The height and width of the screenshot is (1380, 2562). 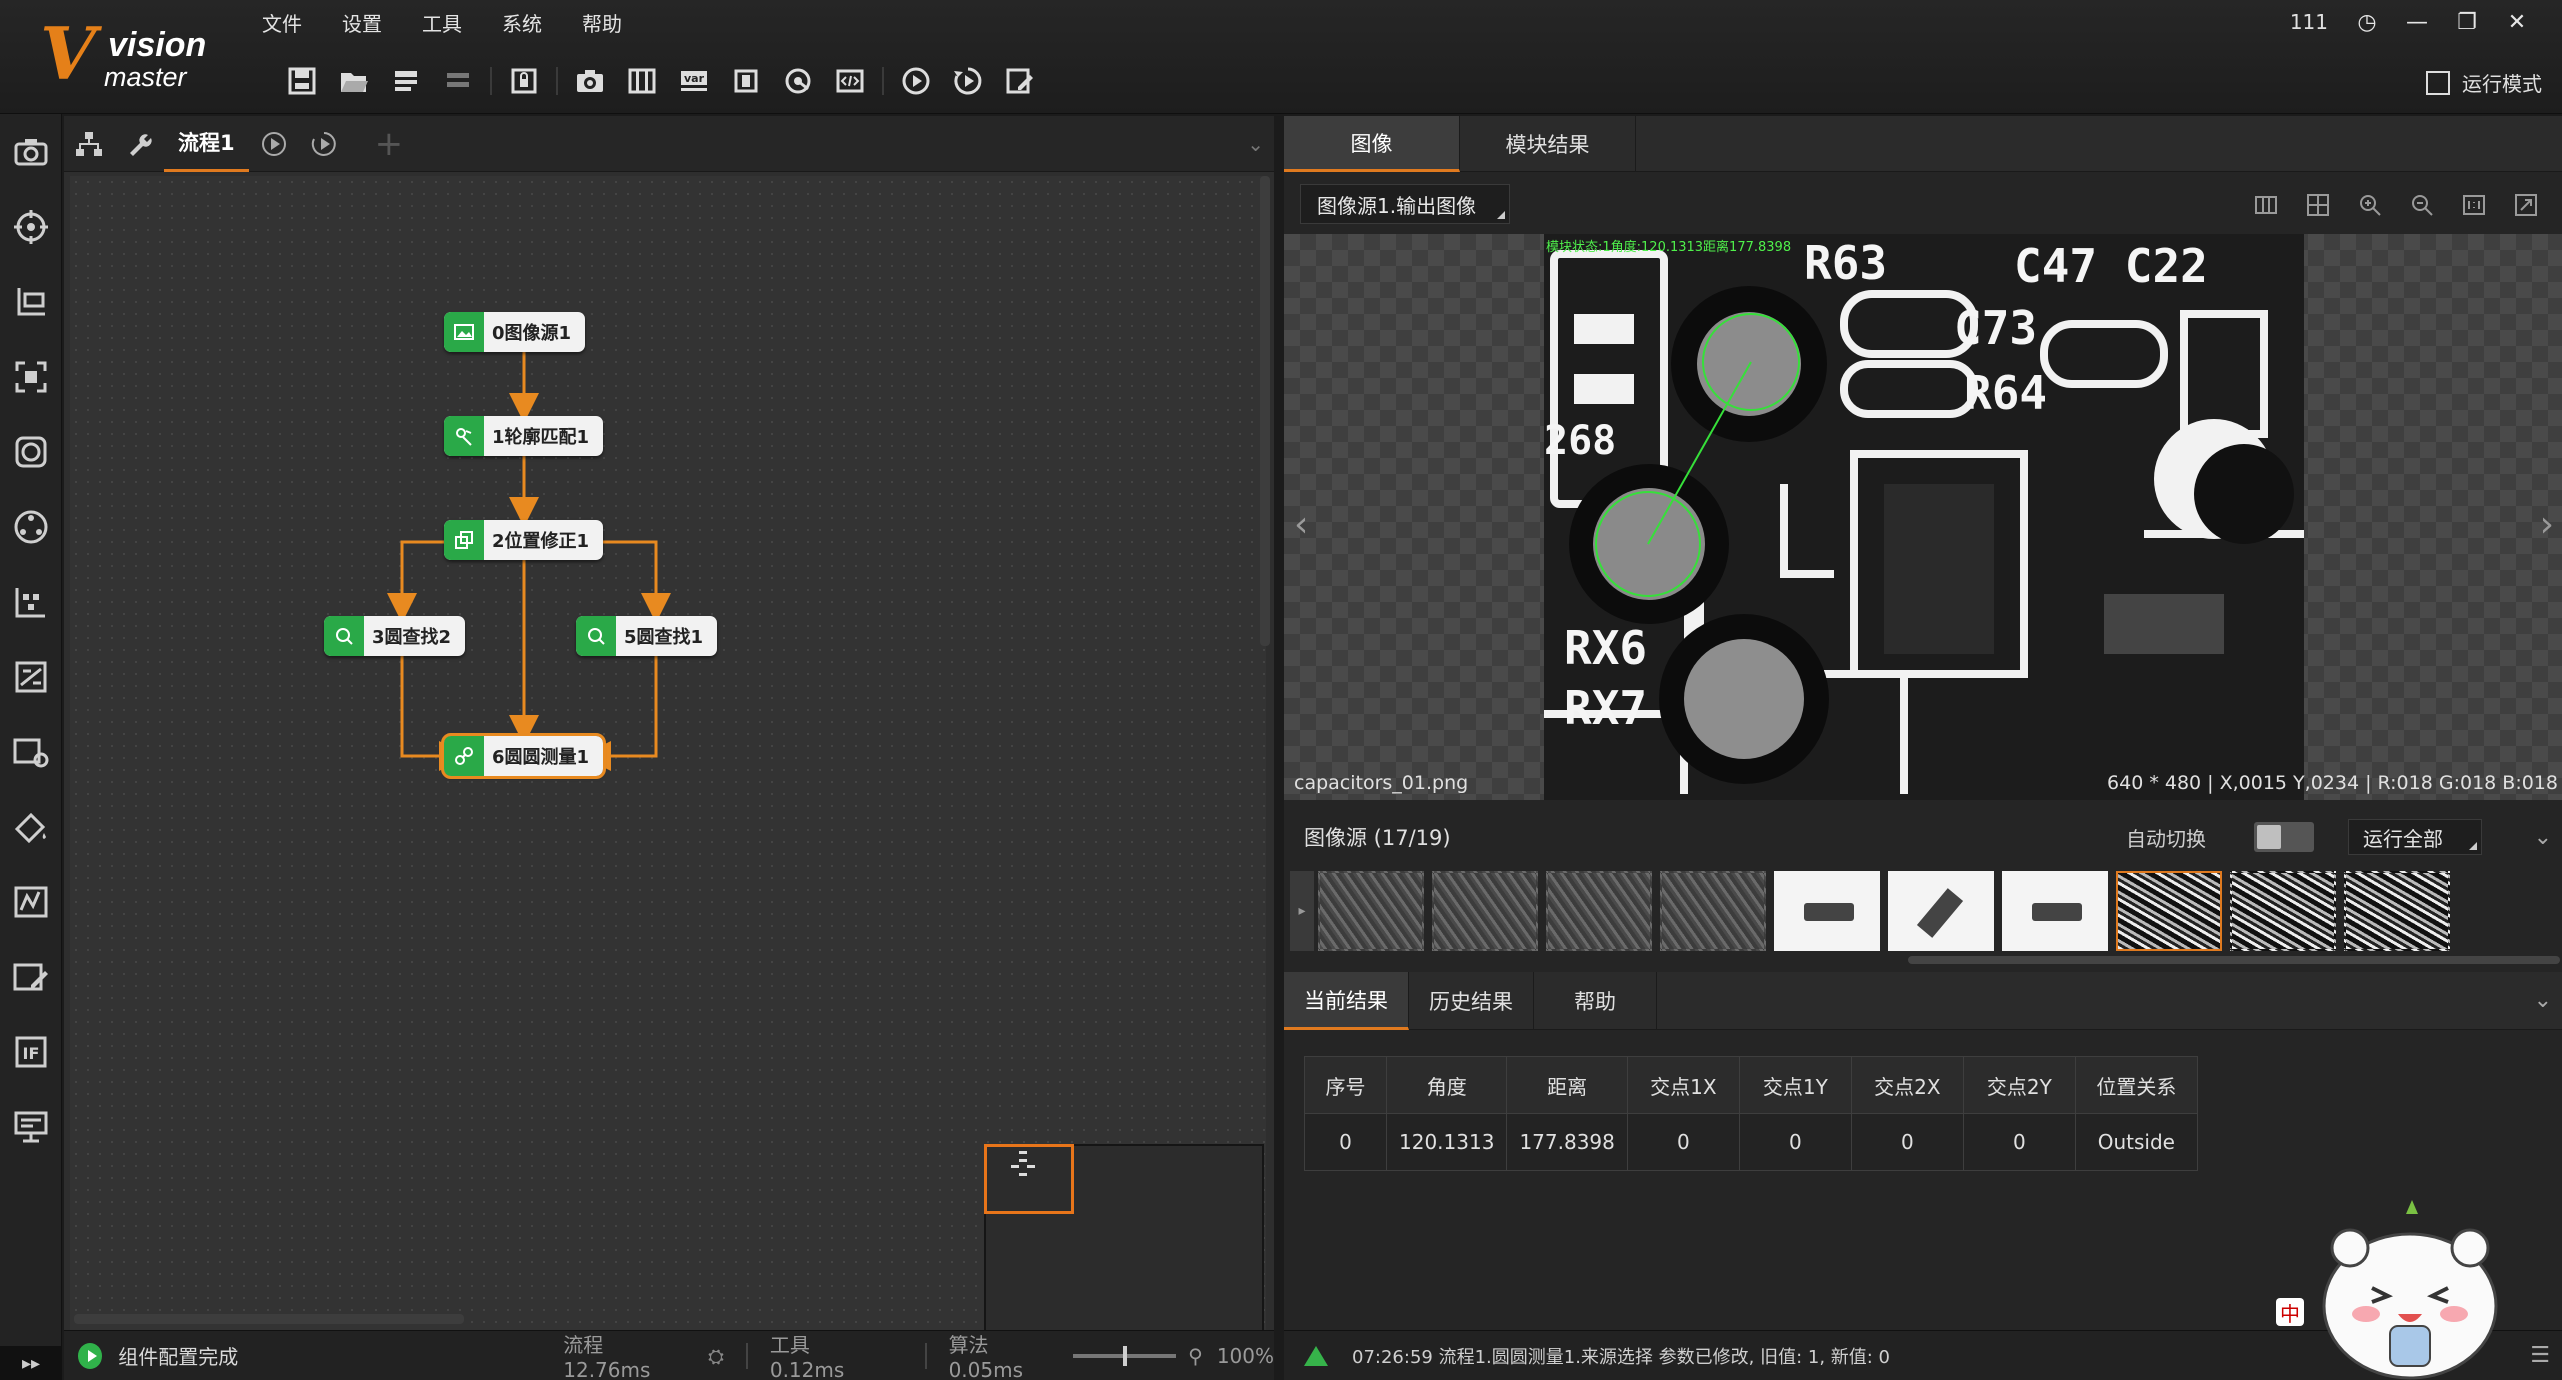 I want to click on table-row: 0 120.1313 177.8398 0 0 0 0 Outside, so click(x=1751, y=1142).